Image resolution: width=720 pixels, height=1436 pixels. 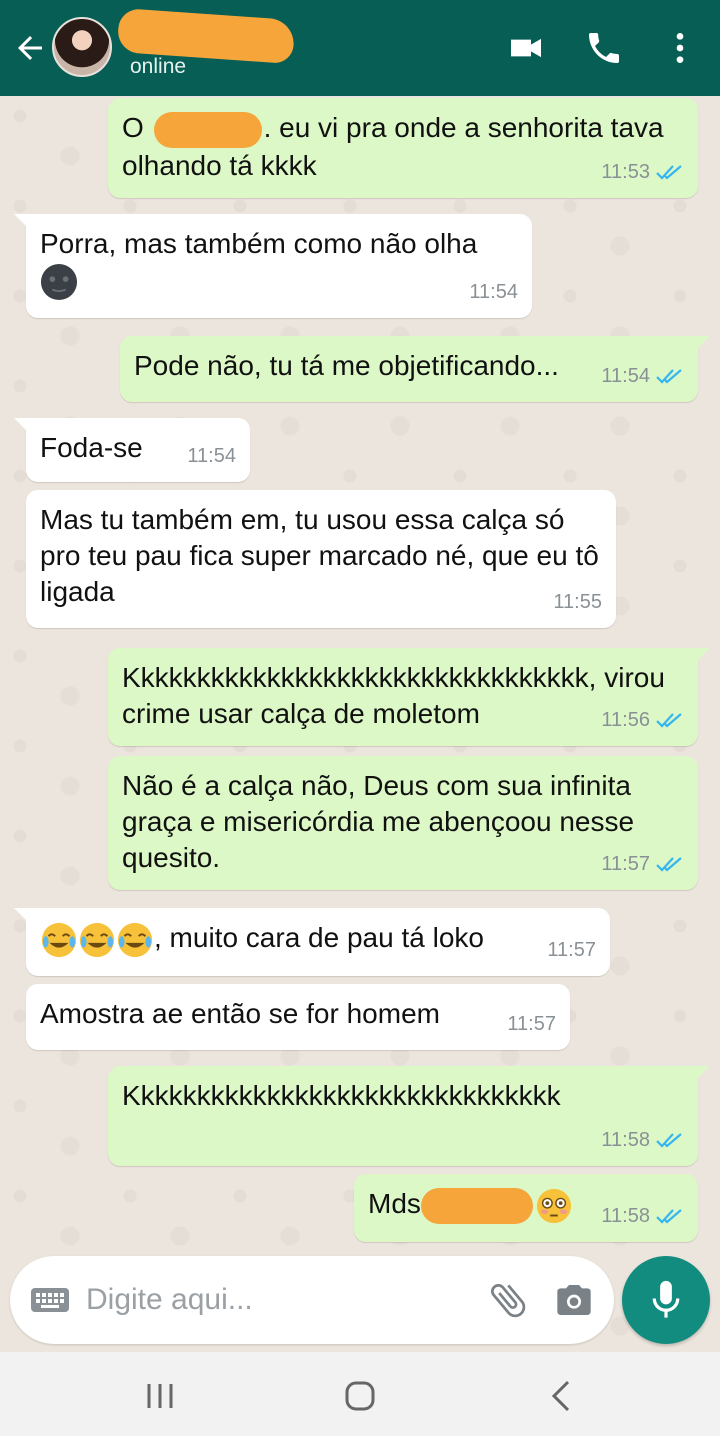 I want to click on compose-bar, so click(x=312, y=1300).